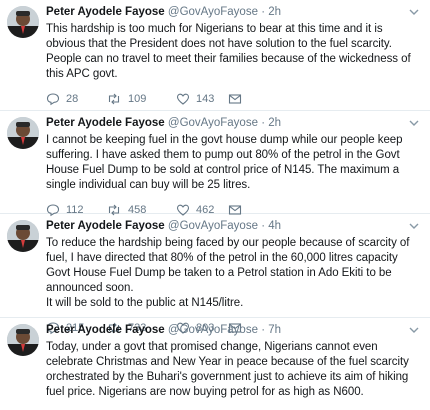 This screenshot has height=410, width=430. What do you see at coordinates (183, 99) in the screenshot?
I see `heart-icon` at bounding box center [183, 99].